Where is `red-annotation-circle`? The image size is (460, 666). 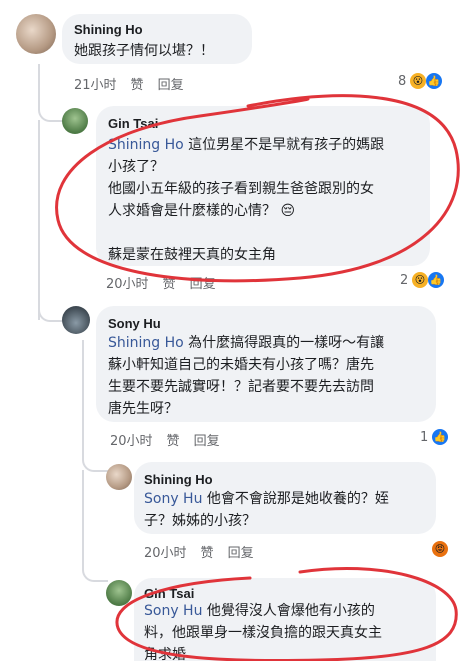
red-annotation-circle is located at coordinates (286, 613).